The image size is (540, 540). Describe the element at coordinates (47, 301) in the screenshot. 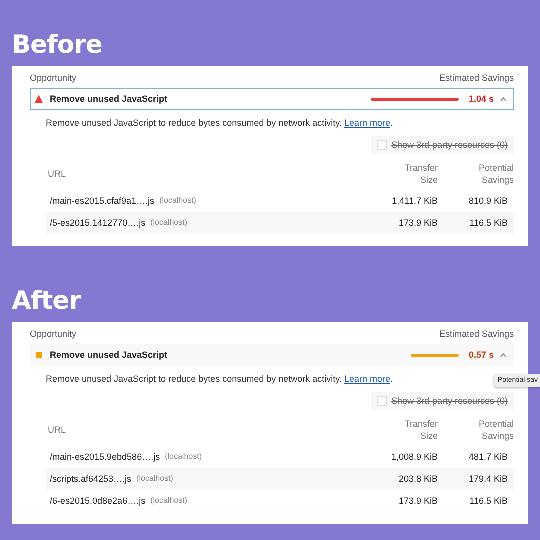

I see `section-heading: After` at that location.